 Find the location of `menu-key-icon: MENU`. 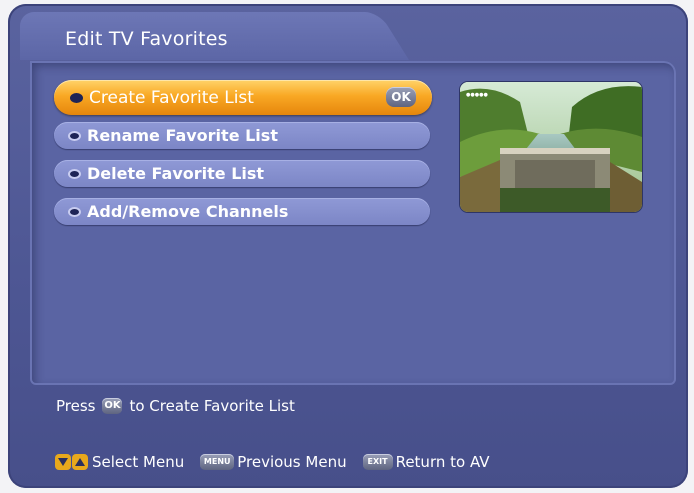

menu-key-icon: MENU is located at coordinates (217, 462).